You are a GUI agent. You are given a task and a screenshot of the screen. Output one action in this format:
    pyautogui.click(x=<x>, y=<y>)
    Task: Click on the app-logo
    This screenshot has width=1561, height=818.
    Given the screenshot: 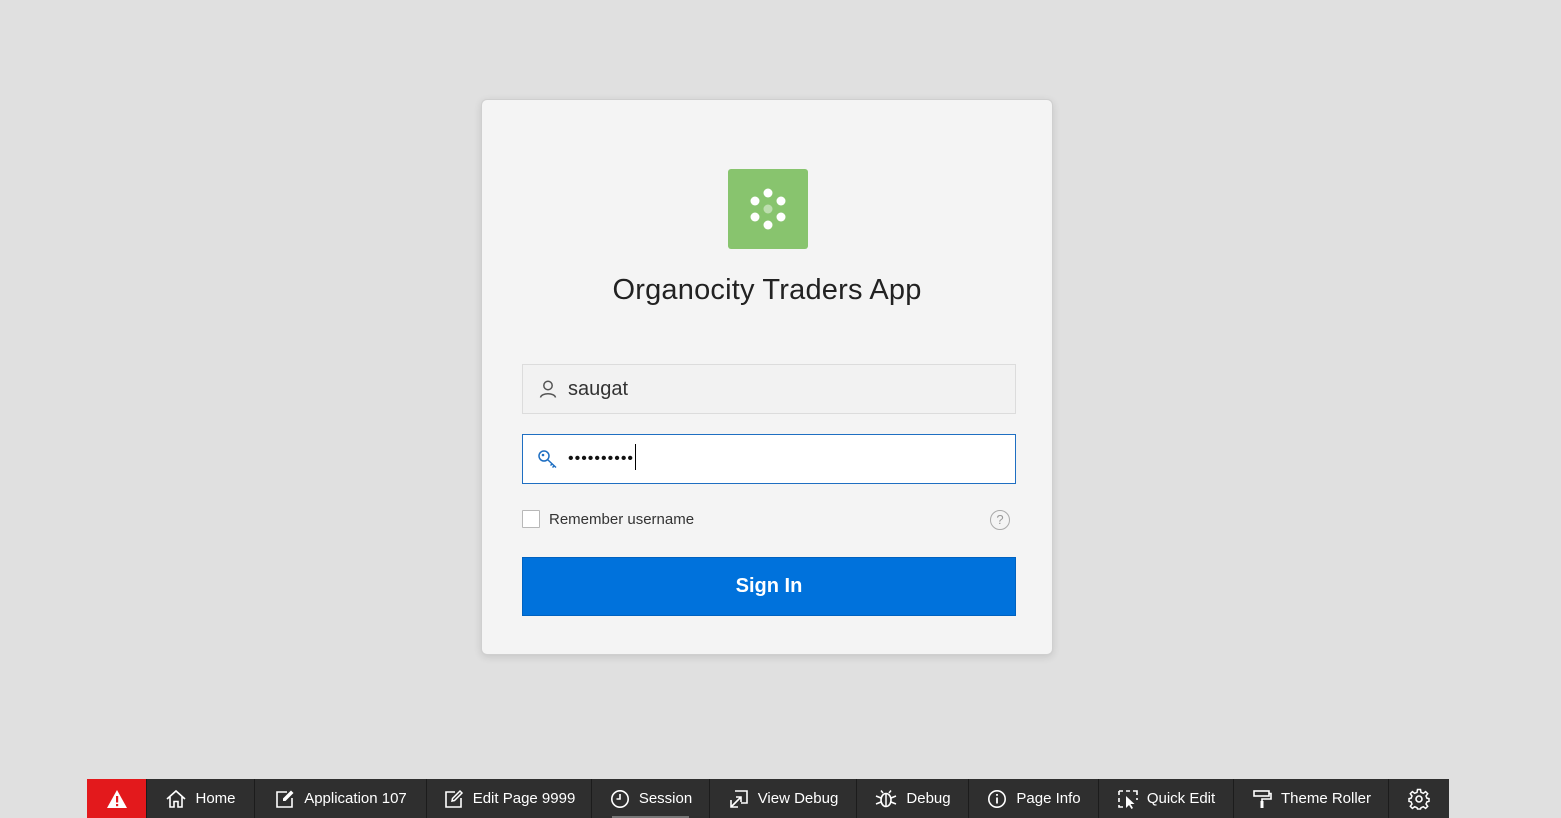 What is the action you would take?
    pyautogui.click(x=768, y=209)
    